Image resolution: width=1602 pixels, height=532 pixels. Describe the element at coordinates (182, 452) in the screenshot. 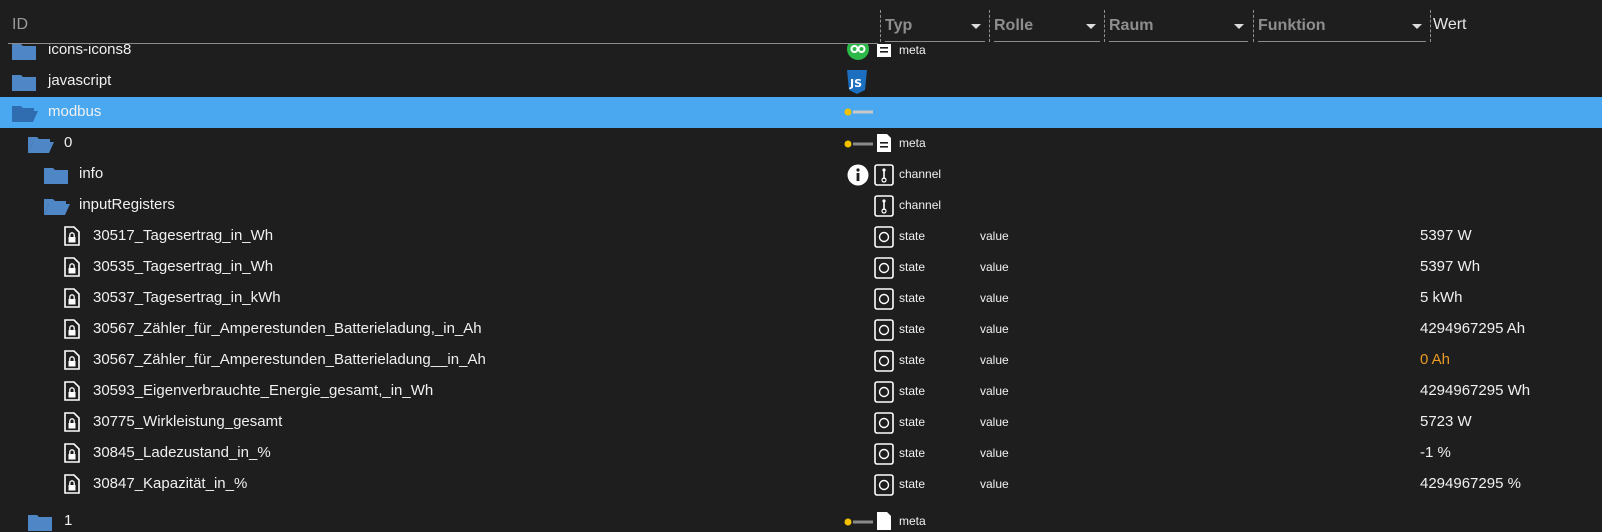

I see `tree-row-label: 30845_Ladezustand_in_%` at that location.